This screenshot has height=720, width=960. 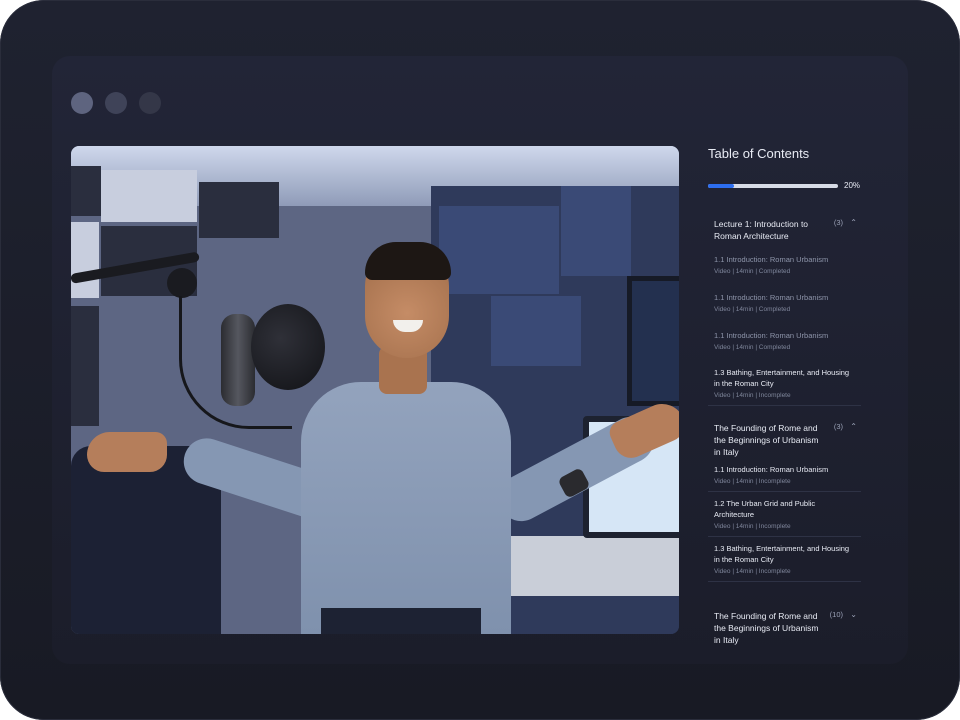 I want to click on window-controls, so click(x=116, y=103).